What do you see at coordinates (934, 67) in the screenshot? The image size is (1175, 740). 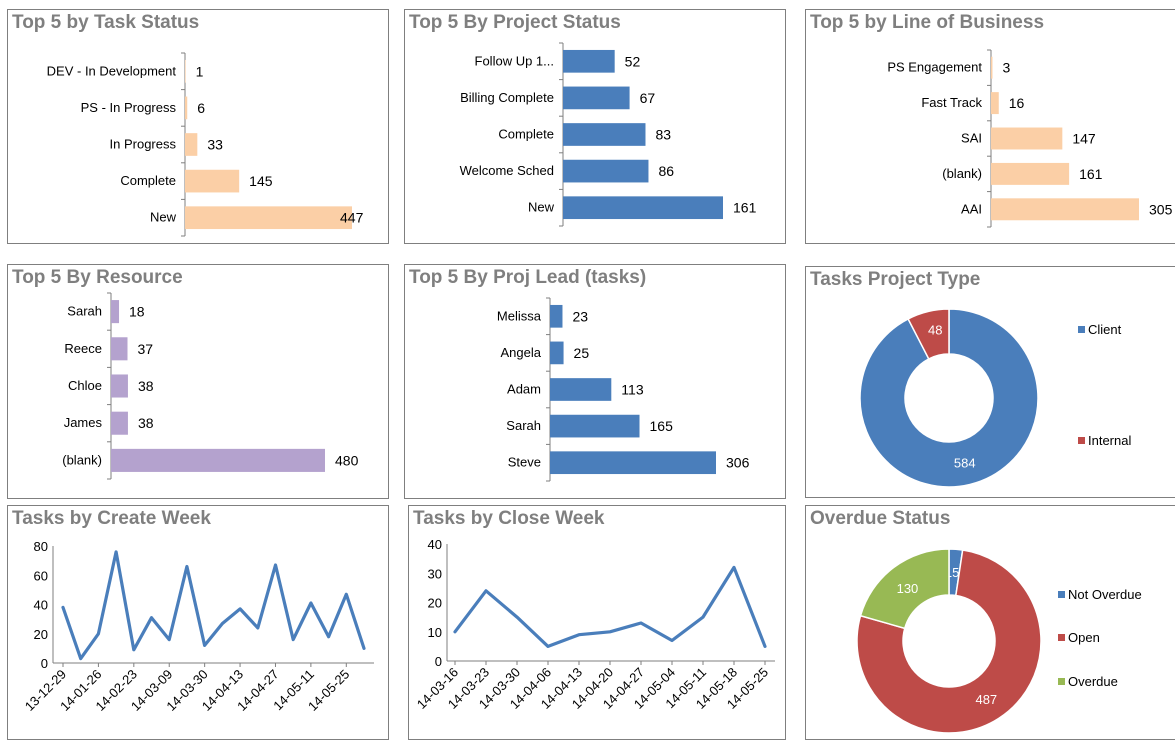 I see `category-label: PS Engagement` at bounding box center [934, 67].